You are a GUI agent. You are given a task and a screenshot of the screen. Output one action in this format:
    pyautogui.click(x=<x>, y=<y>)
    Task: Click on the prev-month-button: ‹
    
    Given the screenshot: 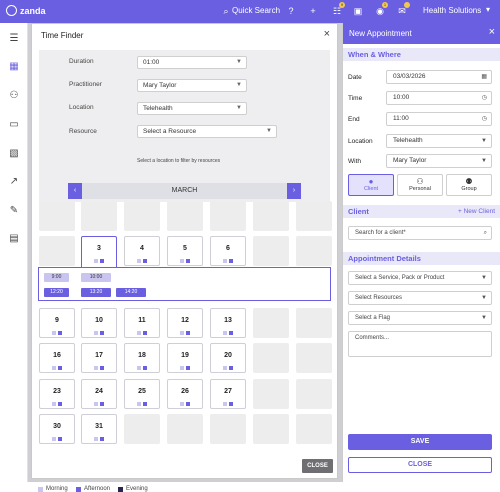 What is the action you would take?
    pyautogui.click(x=75, y=191)
    